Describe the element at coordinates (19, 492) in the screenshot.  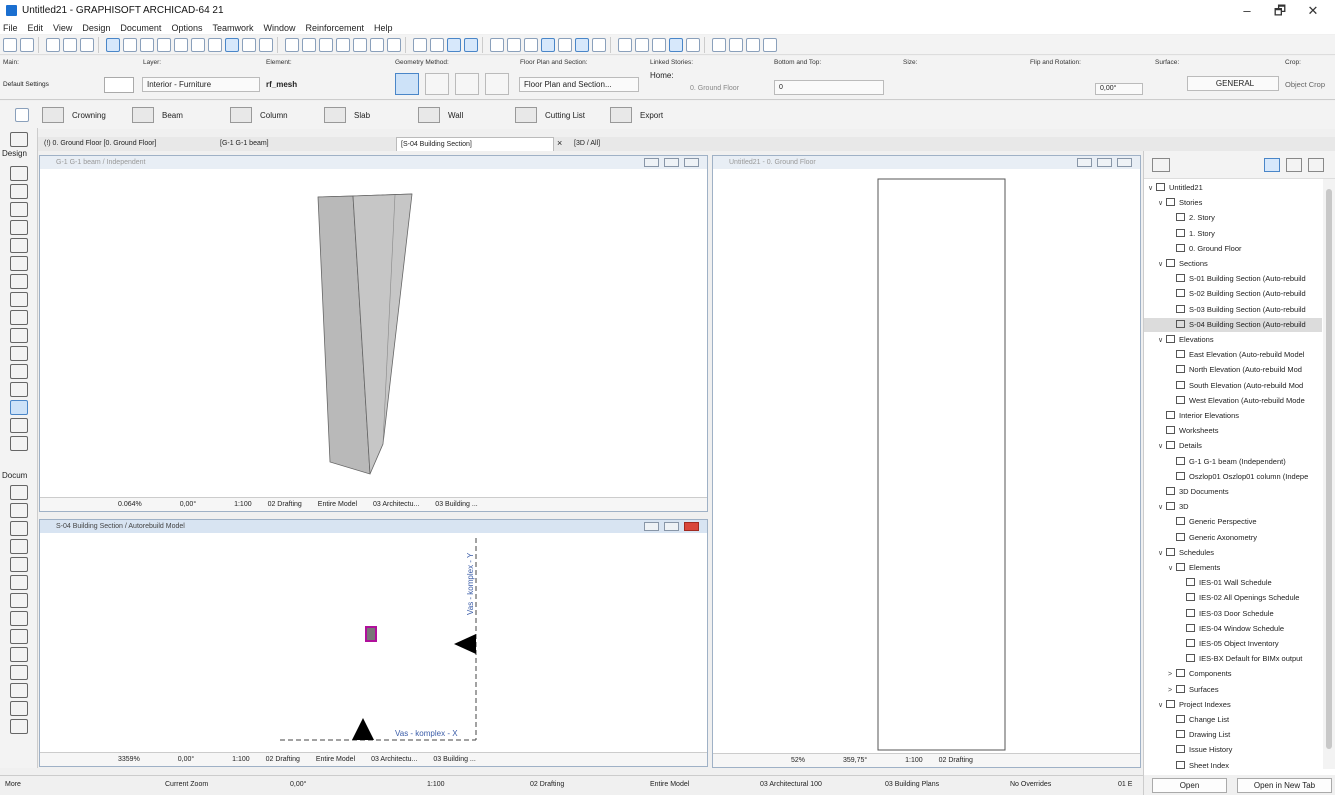
I see `dimension-tool-icon` at that location.